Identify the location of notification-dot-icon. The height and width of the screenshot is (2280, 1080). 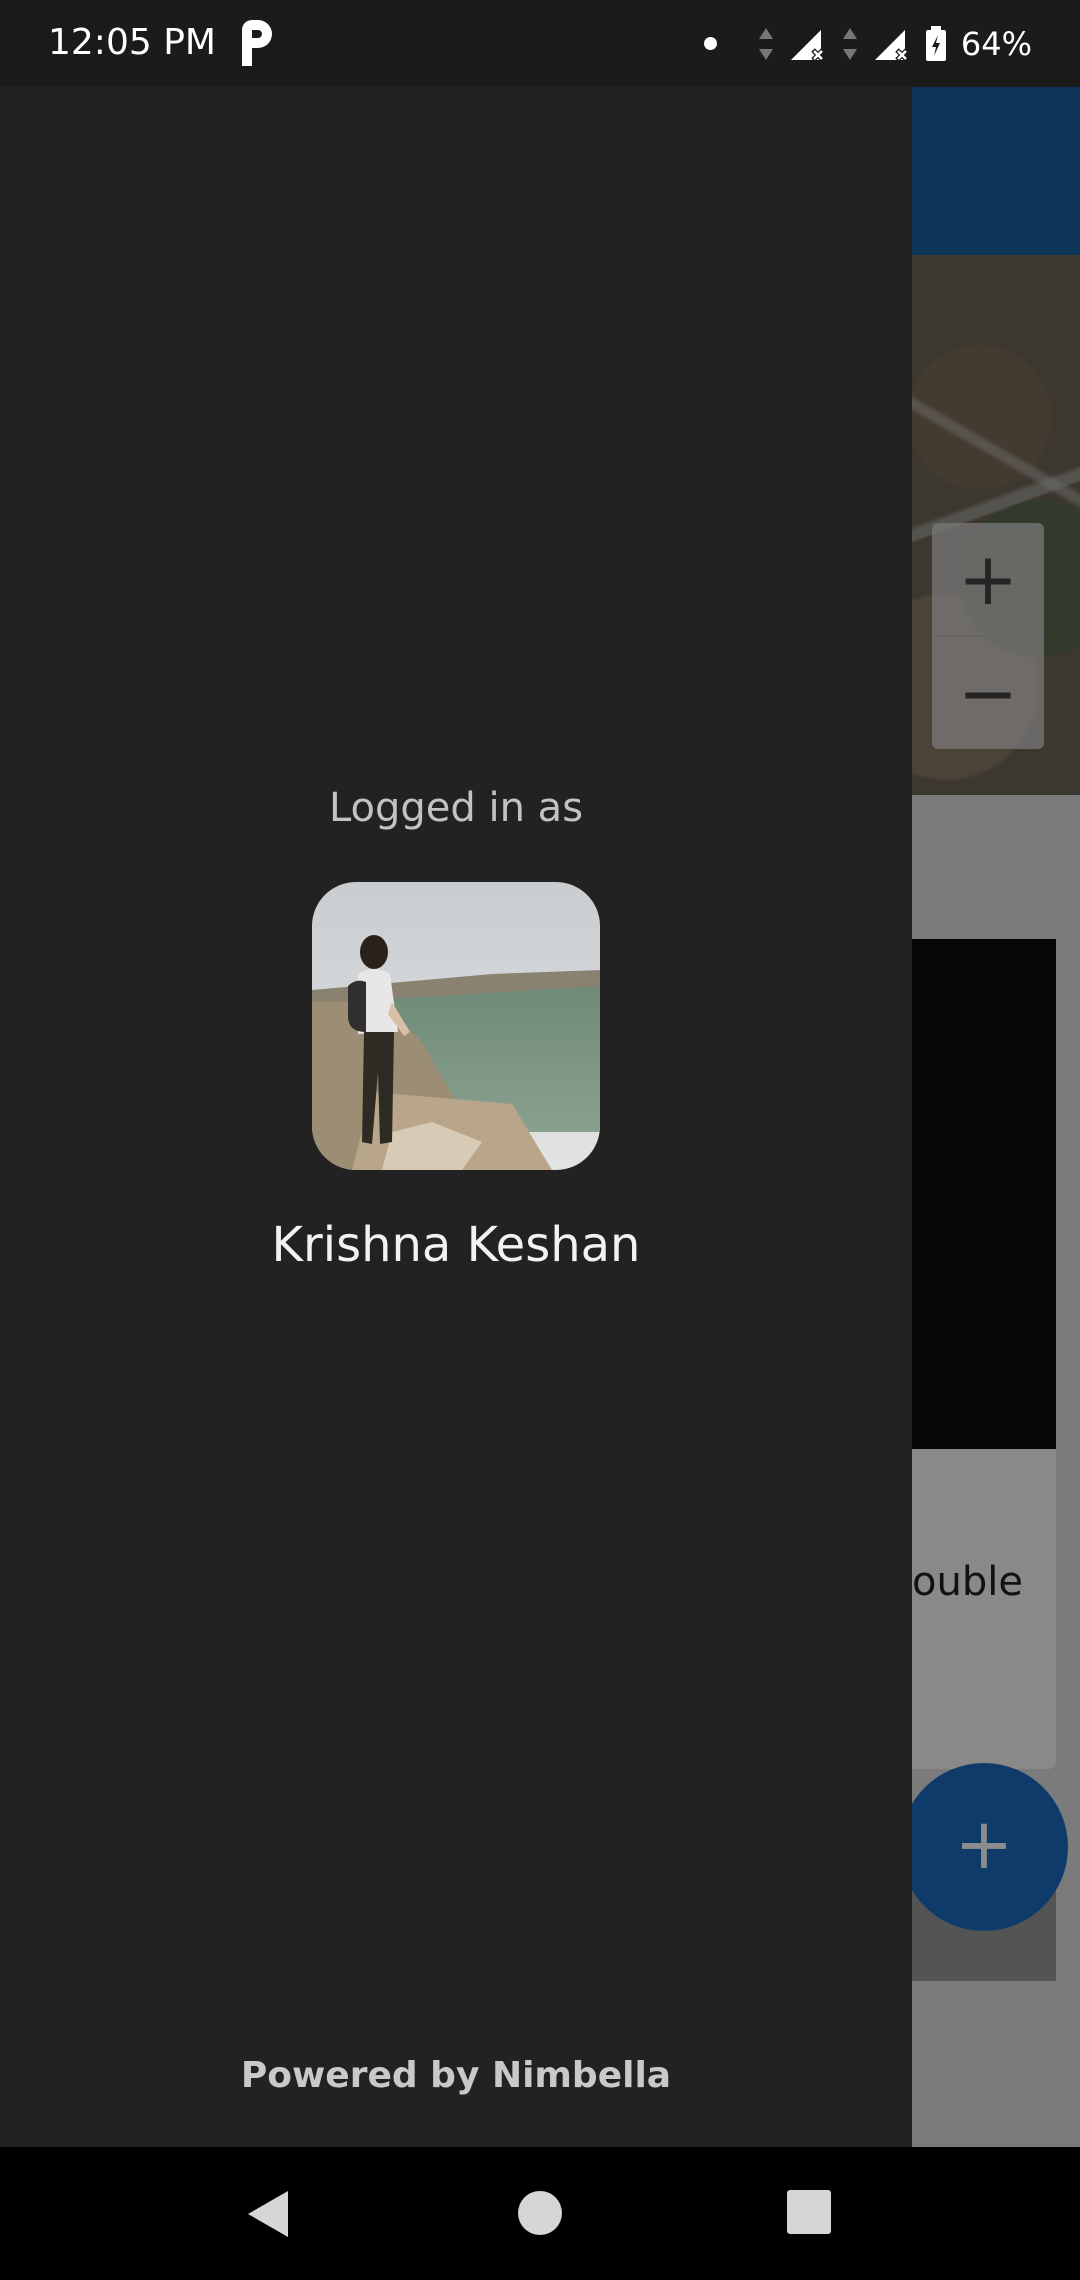
(710, 43).